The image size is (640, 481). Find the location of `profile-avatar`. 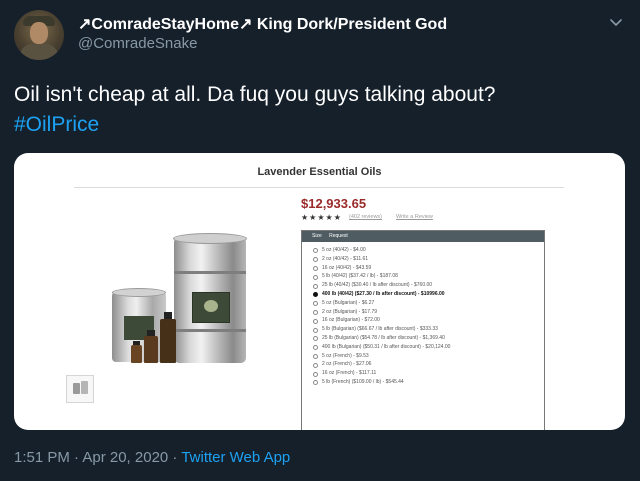

profile-avatar is located at coordinates (39, 35).